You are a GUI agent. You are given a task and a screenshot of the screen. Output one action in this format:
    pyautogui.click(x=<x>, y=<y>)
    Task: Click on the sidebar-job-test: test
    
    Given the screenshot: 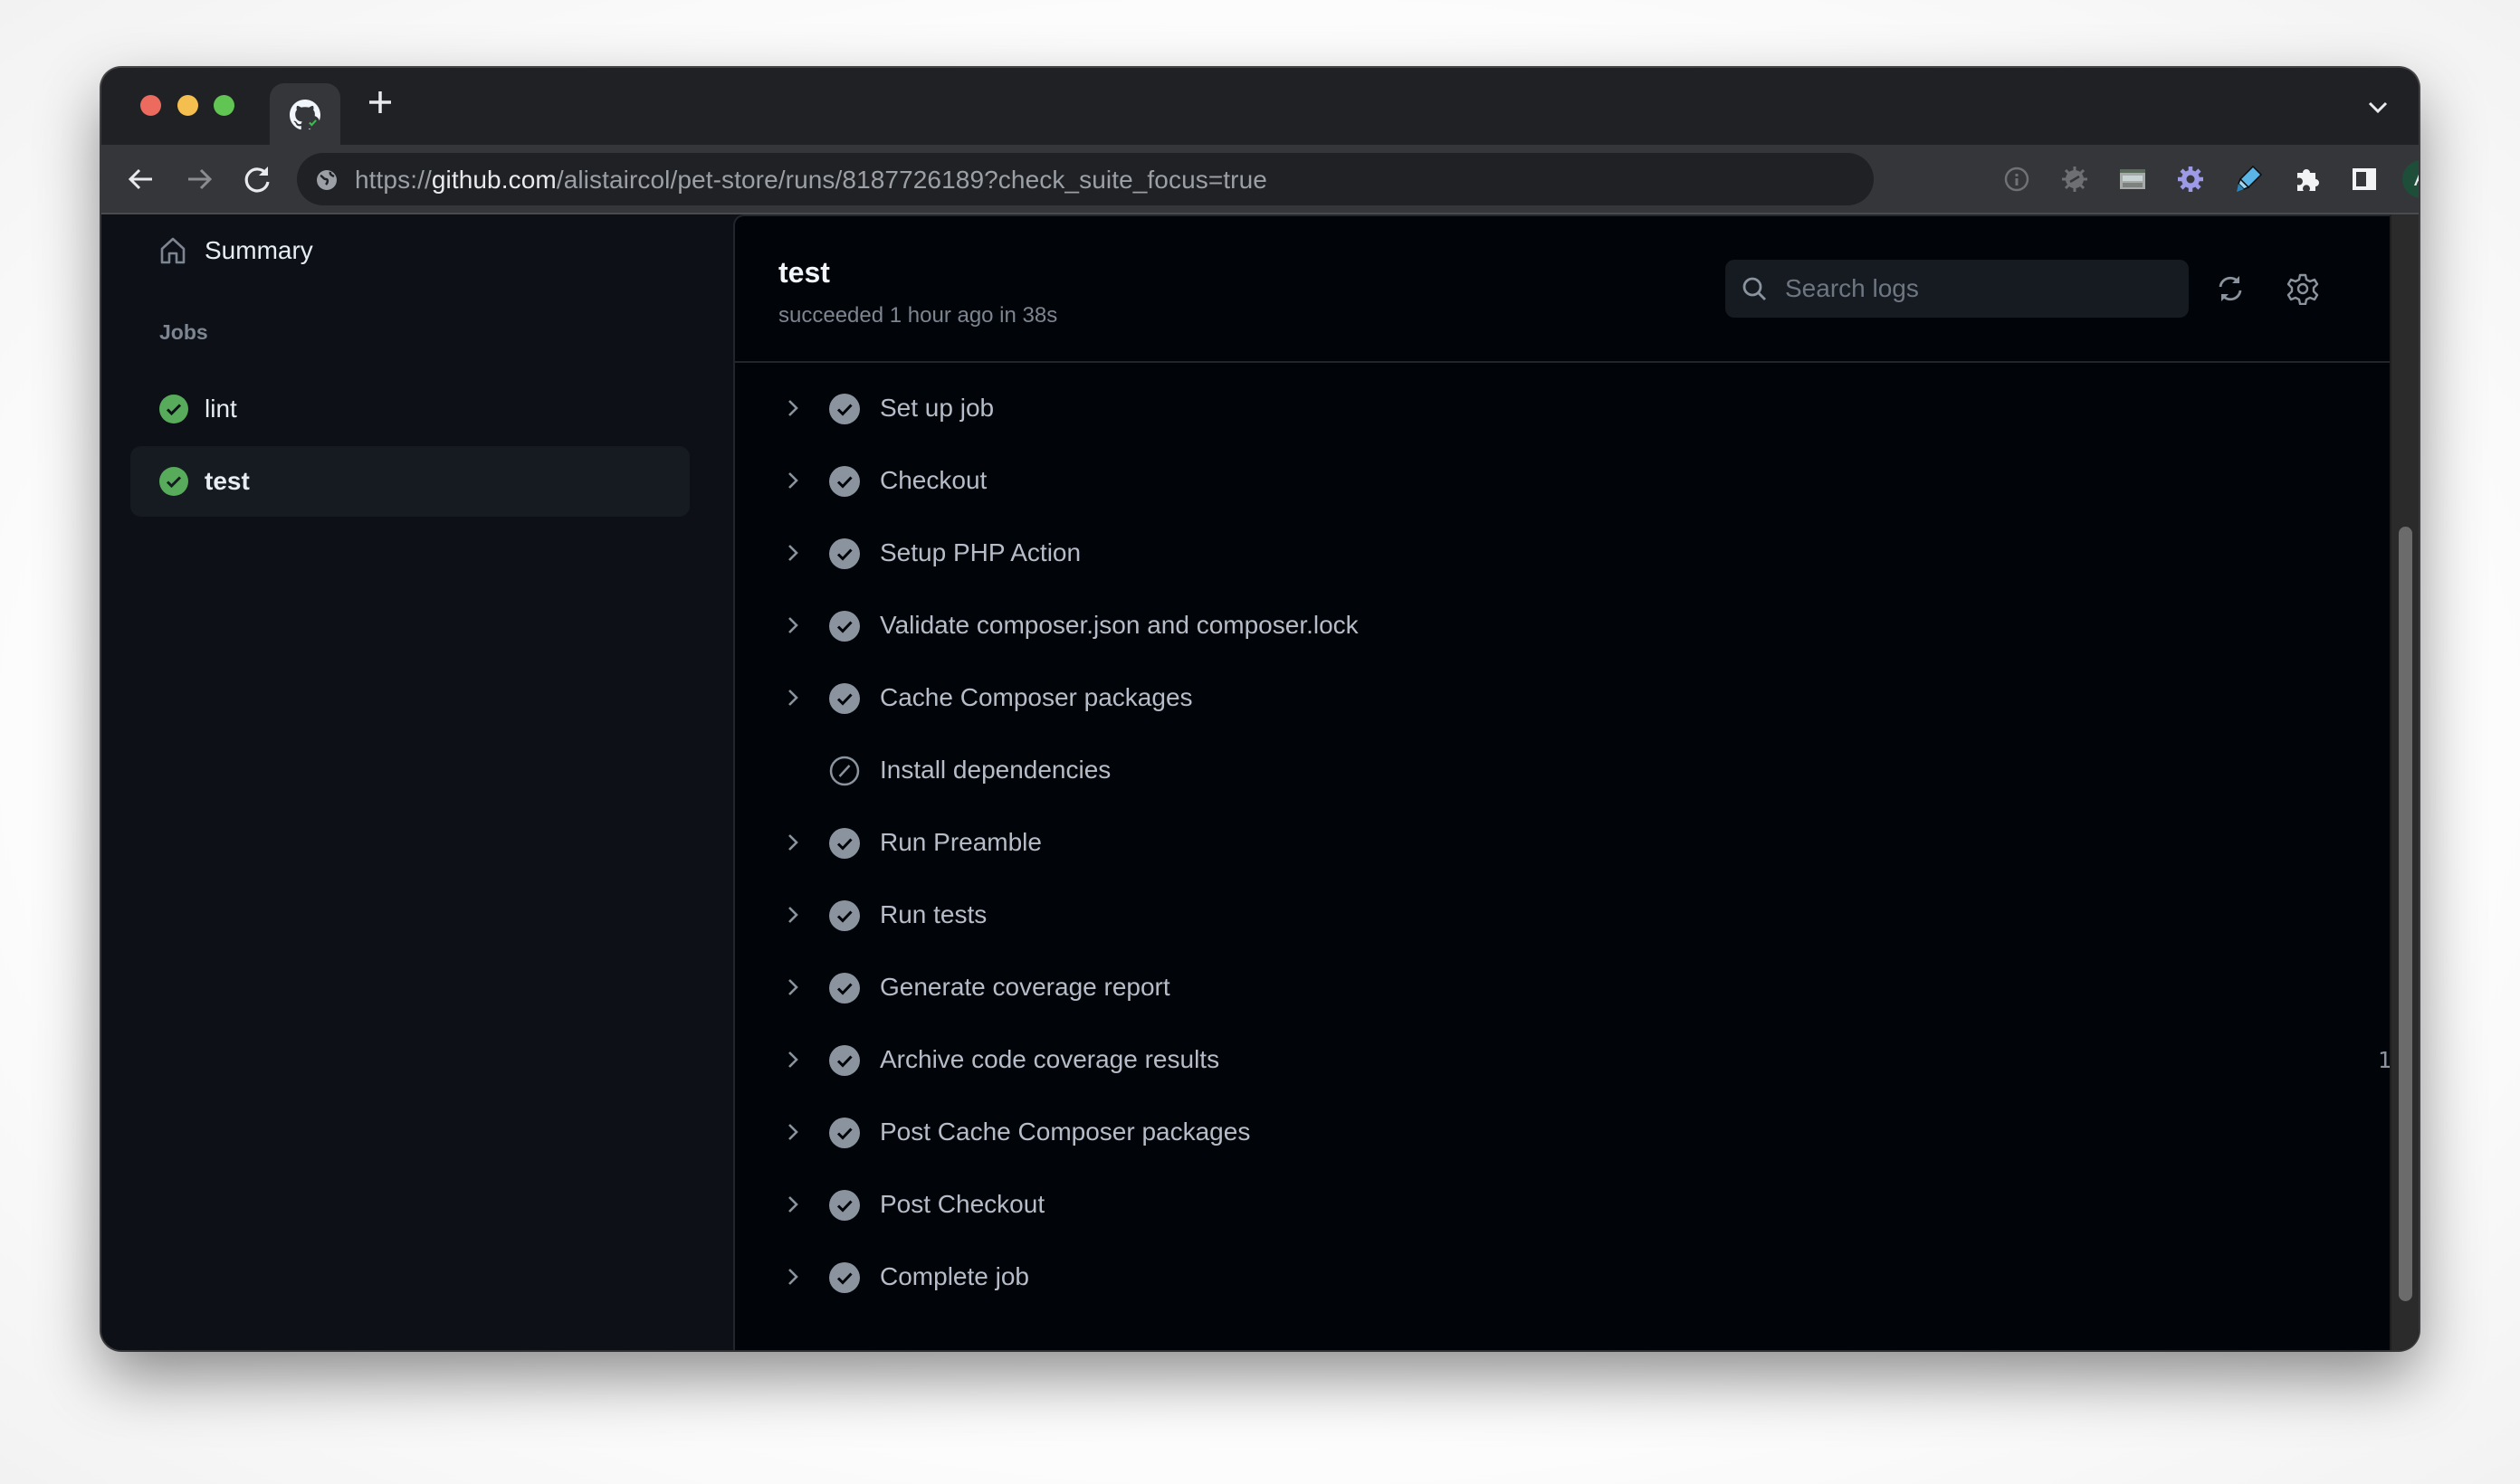 What is the action you would take?
    pyautogui.click(x=410, y=481)
    